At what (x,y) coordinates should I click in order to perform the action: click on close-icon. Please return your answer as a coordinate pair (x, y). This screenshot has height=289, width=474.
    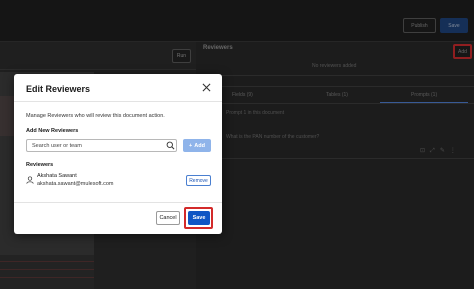
    Looking at the image, I should click on (206, 87).